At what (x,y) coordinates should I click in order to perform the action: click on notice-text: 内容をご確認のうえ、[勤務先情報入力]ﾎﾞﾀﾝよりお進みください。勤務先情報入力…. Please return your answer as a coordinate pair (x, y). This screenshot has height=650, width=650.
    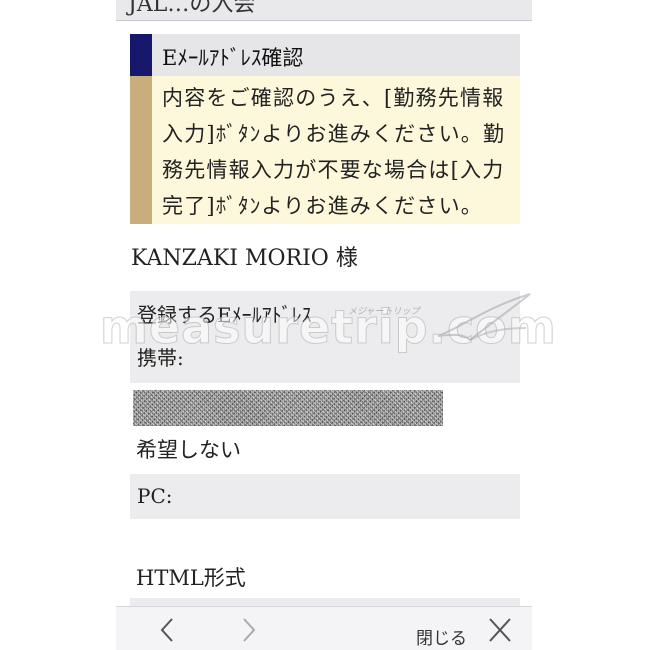
    Looking at the image, I should click on (334, 152).